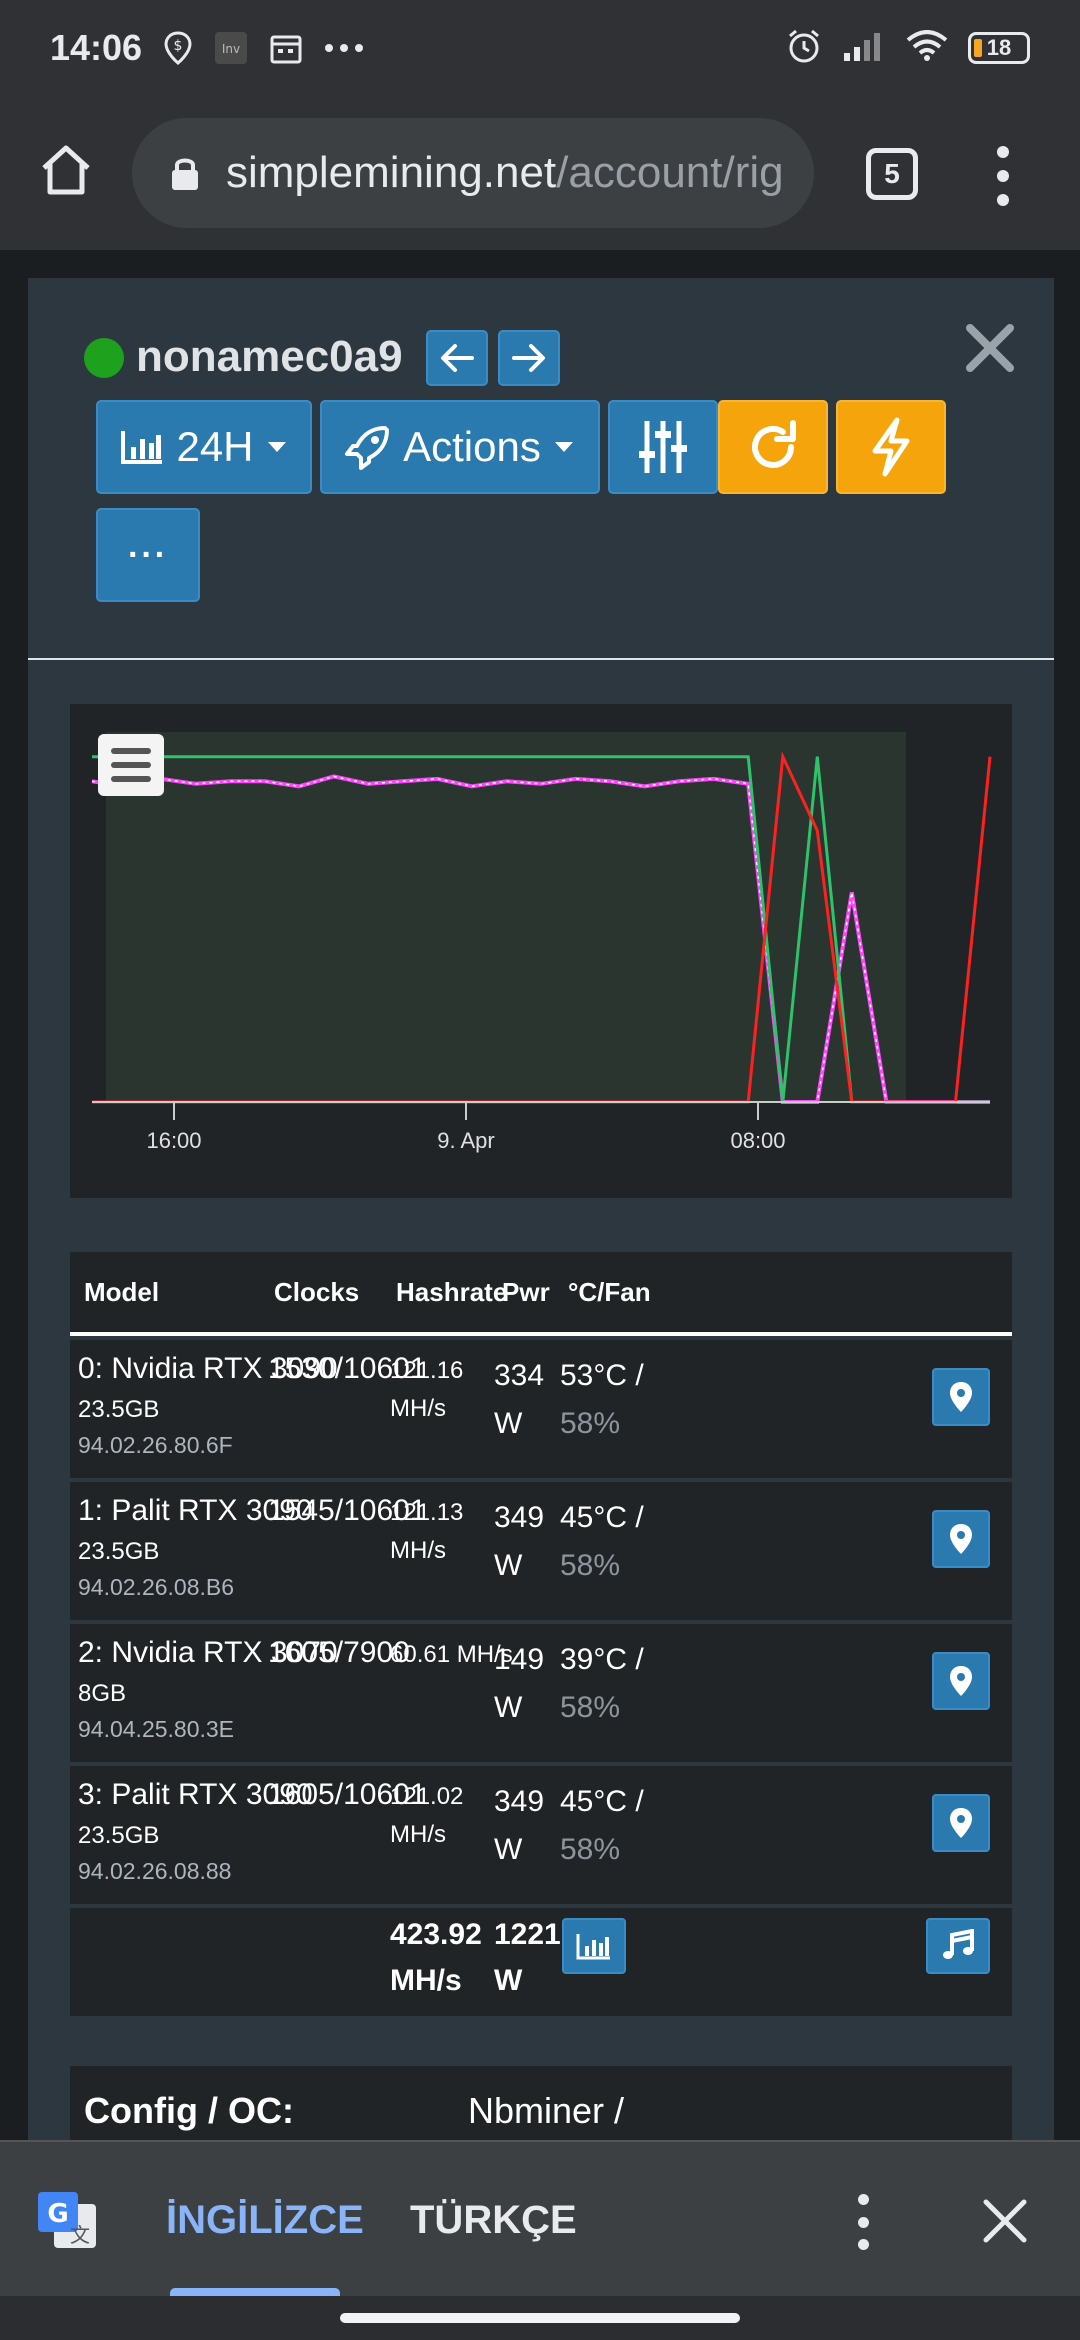 Image resolution: width=1080 pixels, height=2340 pixels. What do you see at coordinates (155, 1445) in the screenshot?
I see `gpu-bios: 94.02.26.80.6F` at bounding box center [155, 1445].